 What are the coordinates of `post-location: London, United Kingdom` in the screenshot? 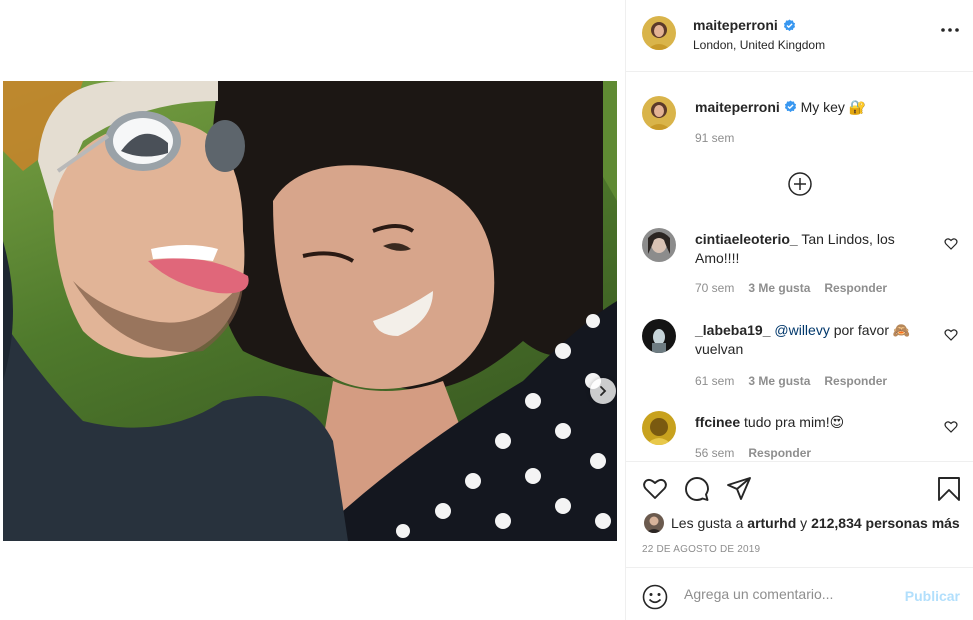 It's located at (759, 45).